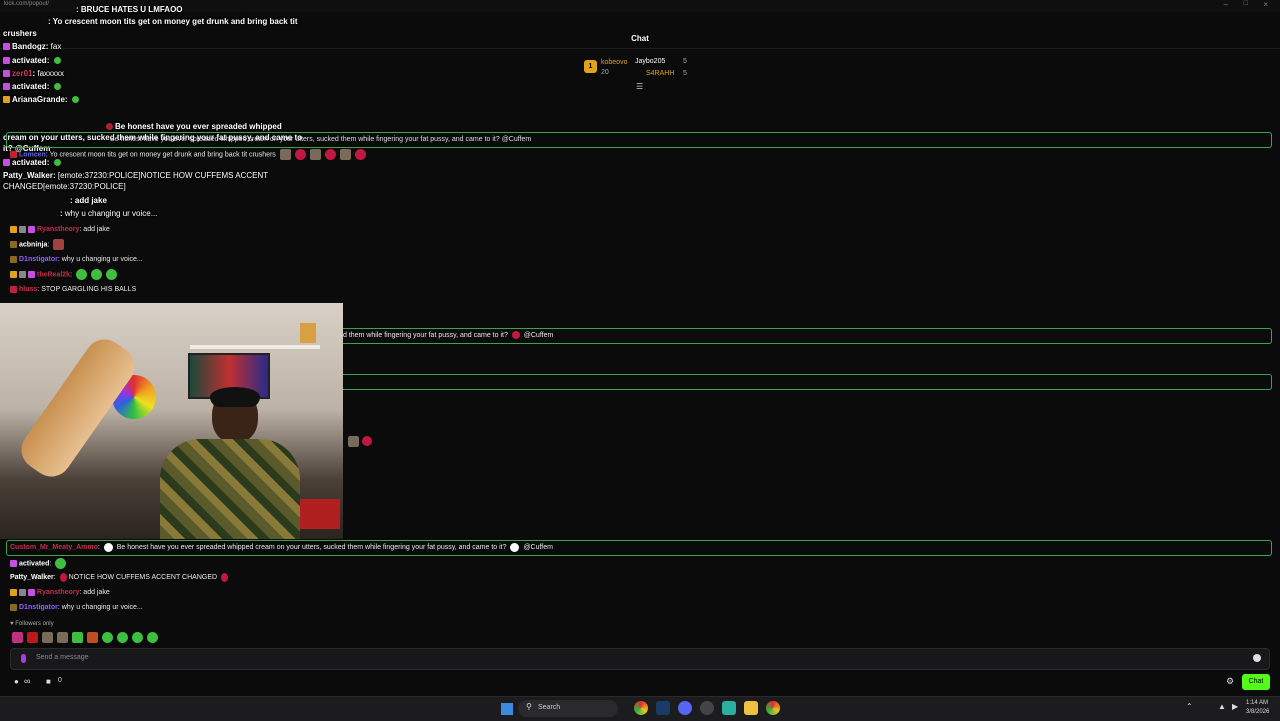 This screenshot has width=1280, height=721. Describe the element at coordinates (320, 514) in the screenshot. I see `red-box` at that location.